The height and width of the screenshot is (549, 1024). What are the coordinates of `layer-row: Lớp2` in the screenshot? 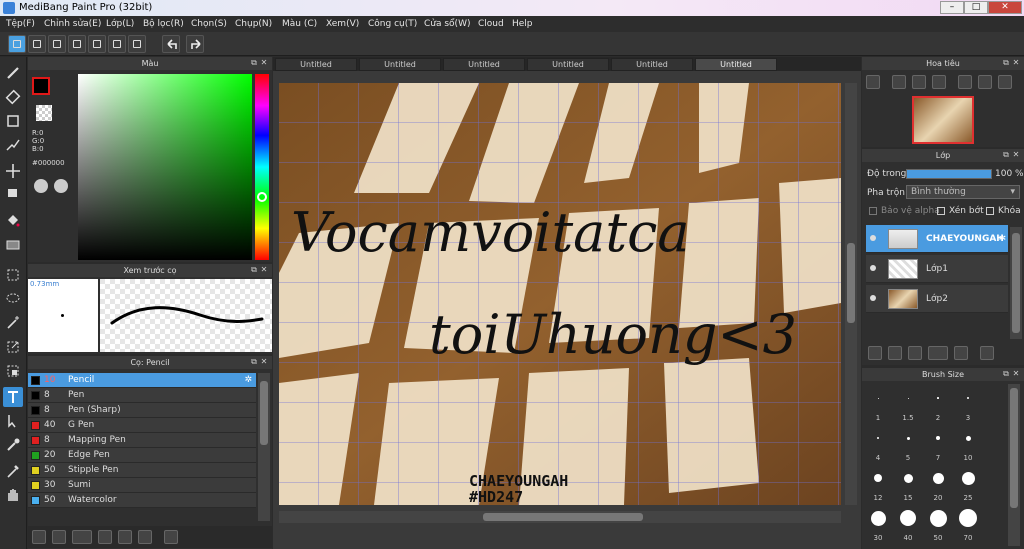 It's located at (937, 299).